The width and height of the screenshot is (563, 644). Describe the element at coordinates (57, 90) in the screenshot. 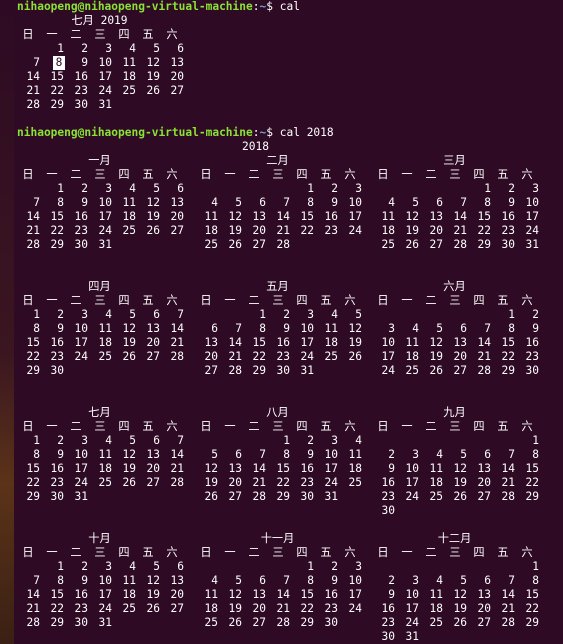

I see `day-cell: 22` at that location.